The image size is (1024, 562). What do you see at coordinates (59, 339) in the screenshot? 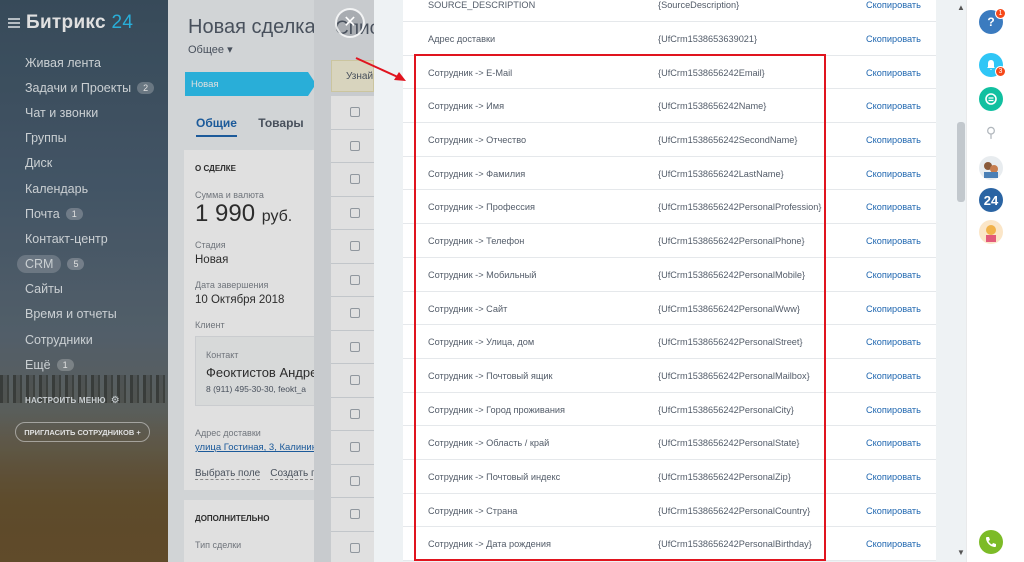
I see `sidebar-item-label: Сотрудники` at bounding box center [59, 339].